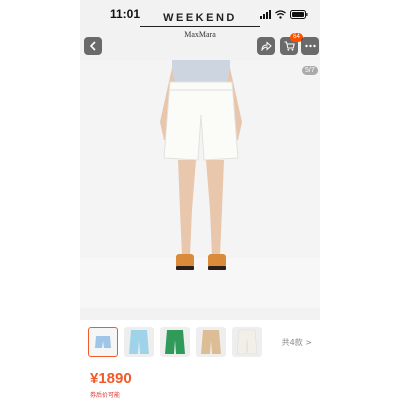 The width and height of the screenshot is (400, 400). Describe the element at coordinates (280, 14) in the screenshot. I see `wifi-icon` at that location.